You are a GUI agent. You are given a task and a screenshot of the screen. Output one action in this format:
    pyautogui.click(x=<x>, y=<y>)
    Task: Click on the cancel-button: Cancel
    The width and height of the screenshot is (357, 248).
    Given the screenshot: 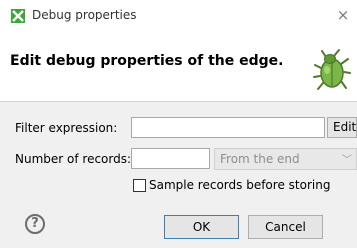 What is the action you would take?
    pyautogui.click(x=285, y=227)
    